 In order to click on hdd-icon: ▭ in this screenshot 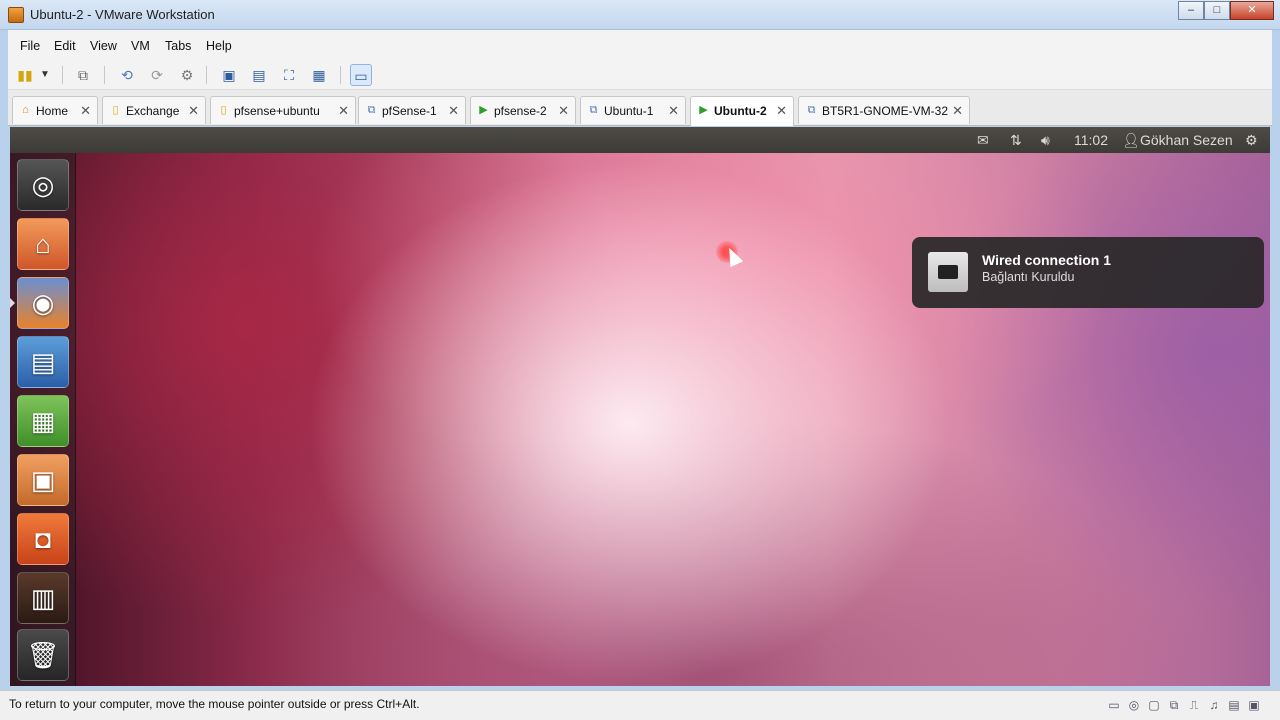, I will do `click(1114, 705)`.